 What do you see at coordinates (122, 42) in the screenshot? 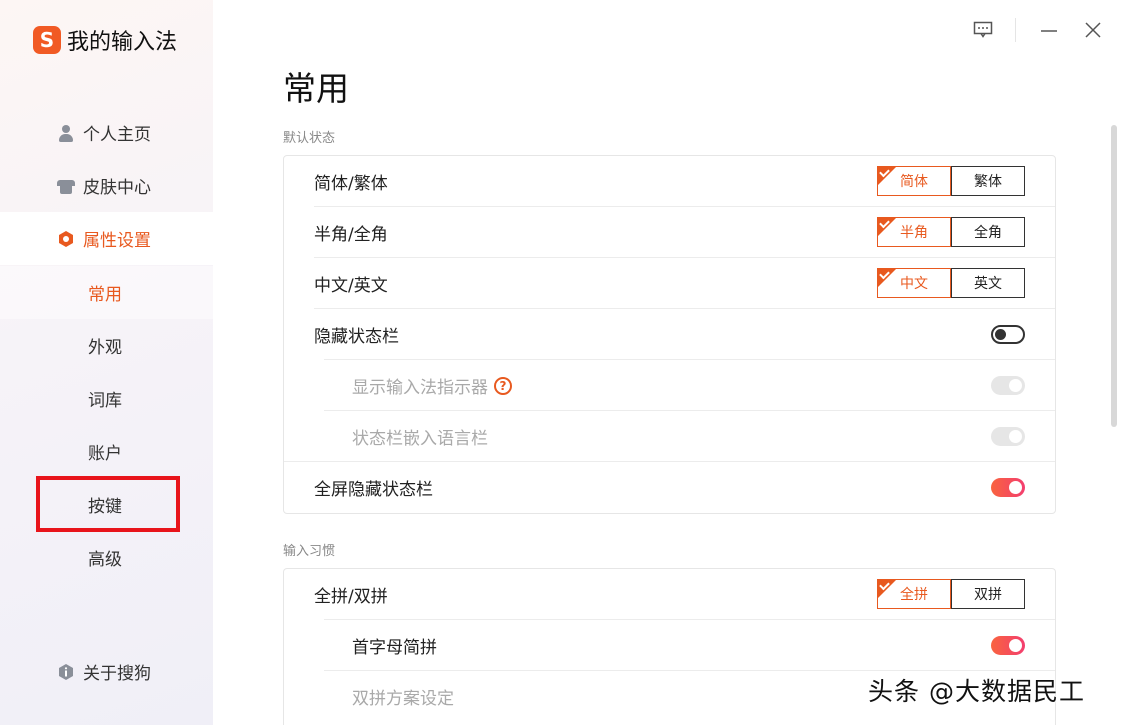
I see `app-title: 我的输入法` at bounding box center [122, 42].